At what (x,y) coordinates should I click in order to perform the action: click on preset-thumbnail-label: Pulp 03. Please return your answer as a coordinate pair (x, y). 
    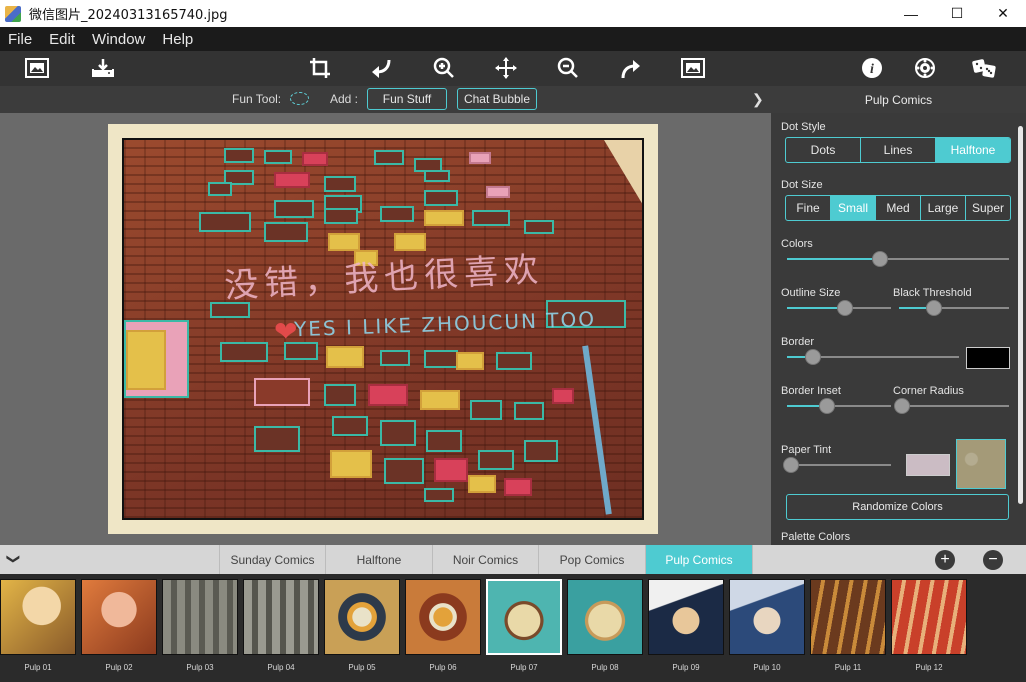
    Looking at the image, I should click on (200, 667).